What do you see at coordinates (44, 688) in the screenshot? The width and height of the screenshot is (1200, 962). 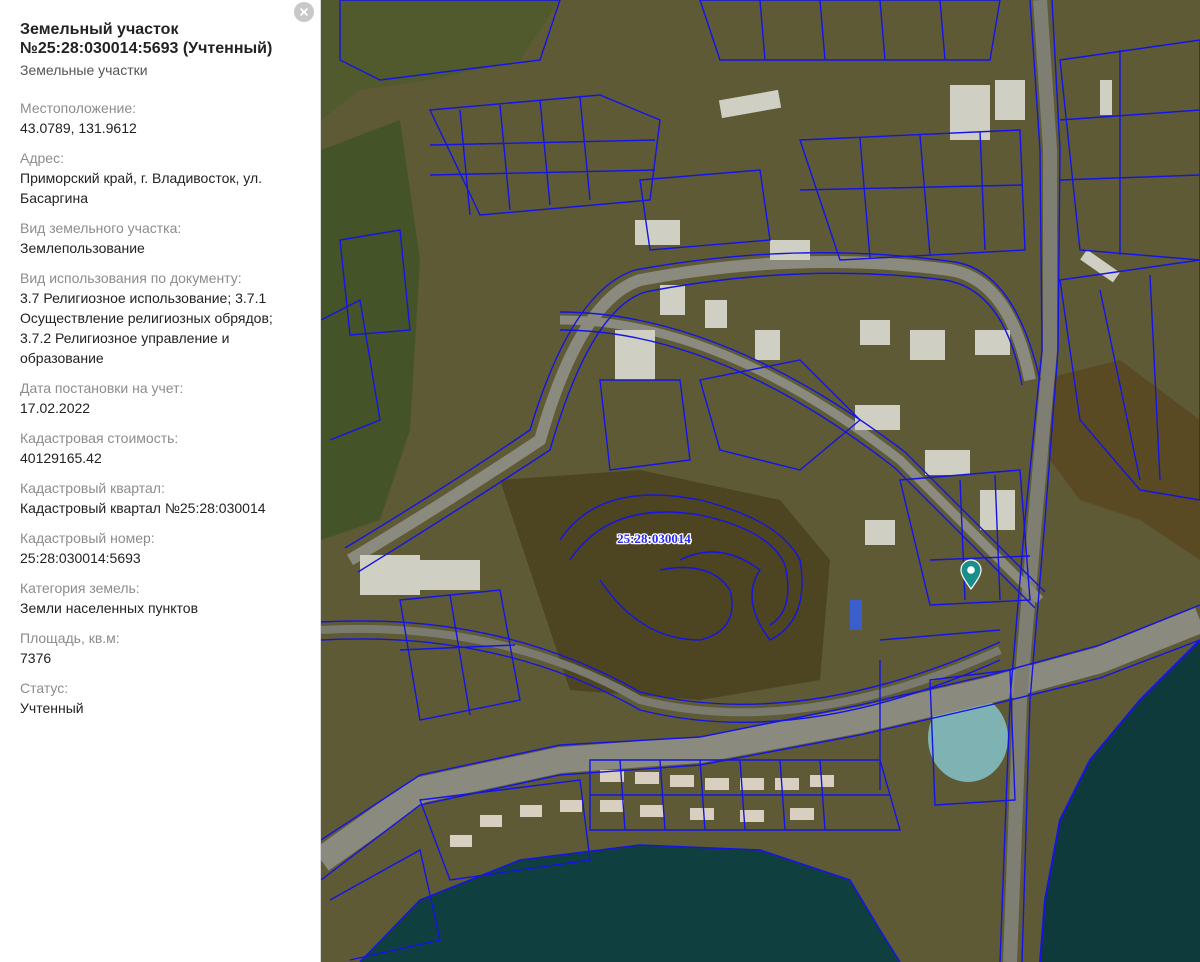 I see `field-label: Статус:` at bounding box center [44, 688].